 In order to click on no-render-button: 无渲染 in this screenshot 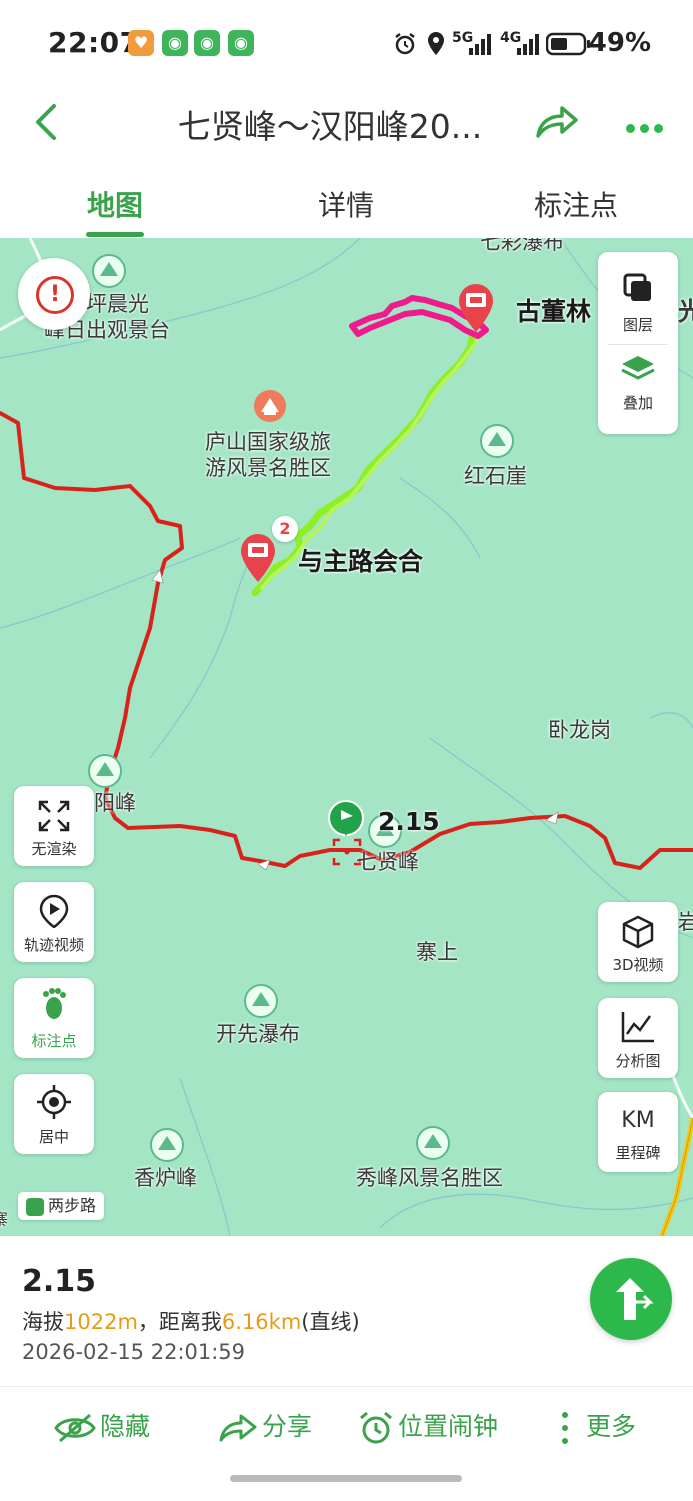, I will do `click(54, 826)`.